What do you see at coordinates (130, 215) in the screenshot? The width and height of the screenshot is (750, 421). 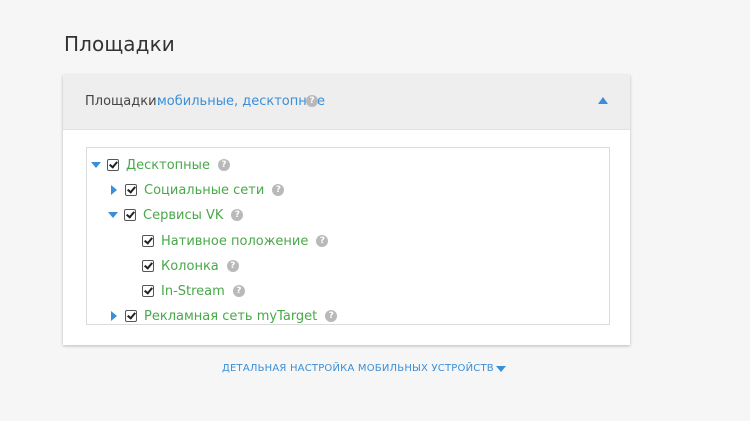 I see `vk-services-checkbox` at bounding box center [130, 215].